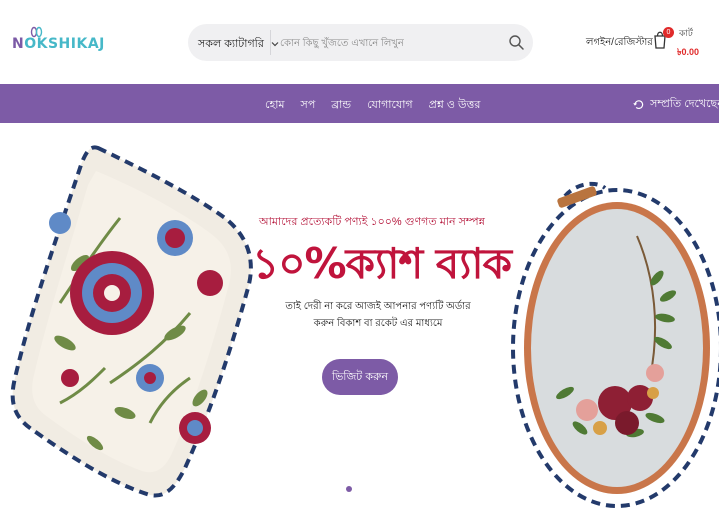 This screenshot has width=719, height=518. I want to click on visit-button: ভিজিট করুন, so click(360, 377).